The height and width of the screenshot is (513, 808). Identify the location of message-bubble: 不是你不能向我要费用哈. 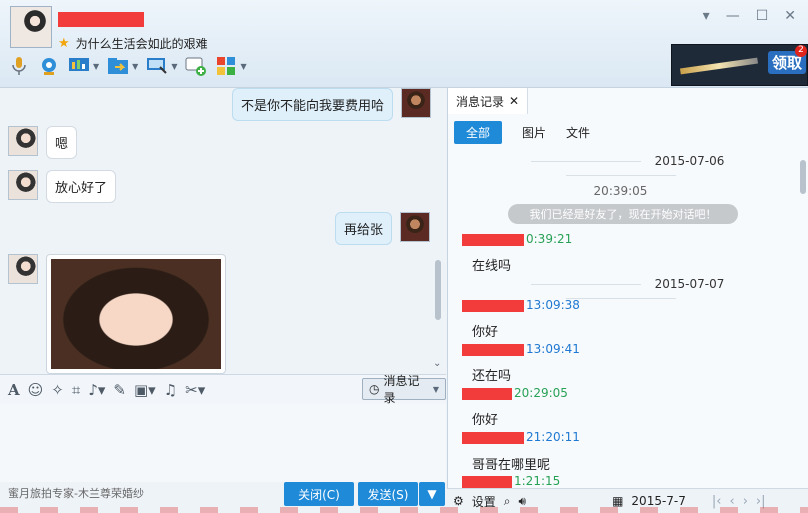
(313, 104).